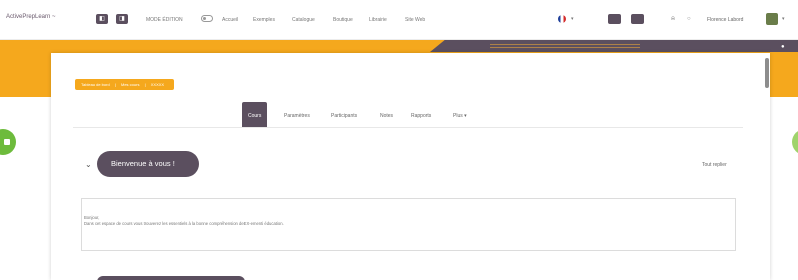  Describe the element at coordinates (88, 164) in the screenshot. I see `collapse-chevron-icon: ⌄` at that location.